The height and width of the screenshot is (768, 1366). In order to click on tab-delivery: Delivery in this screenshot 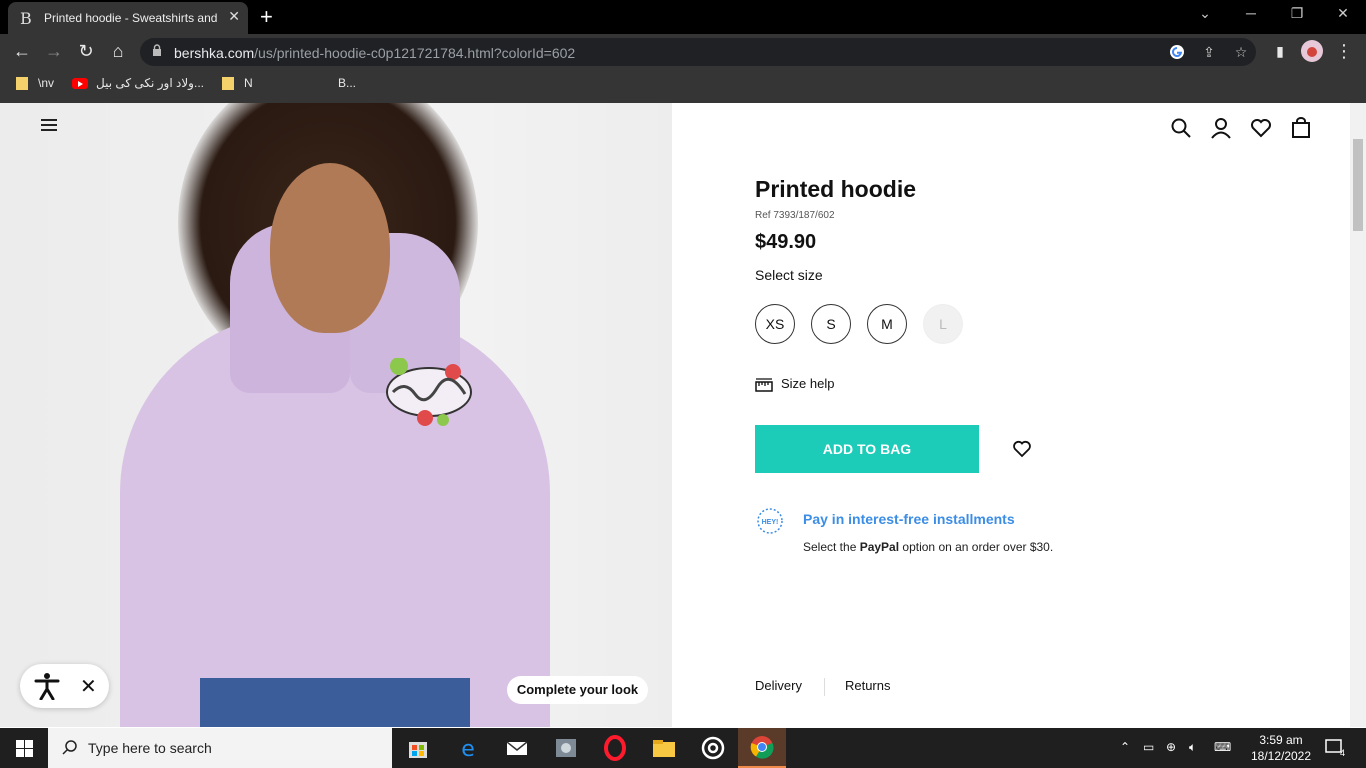, I will do `click(778, 685)`.